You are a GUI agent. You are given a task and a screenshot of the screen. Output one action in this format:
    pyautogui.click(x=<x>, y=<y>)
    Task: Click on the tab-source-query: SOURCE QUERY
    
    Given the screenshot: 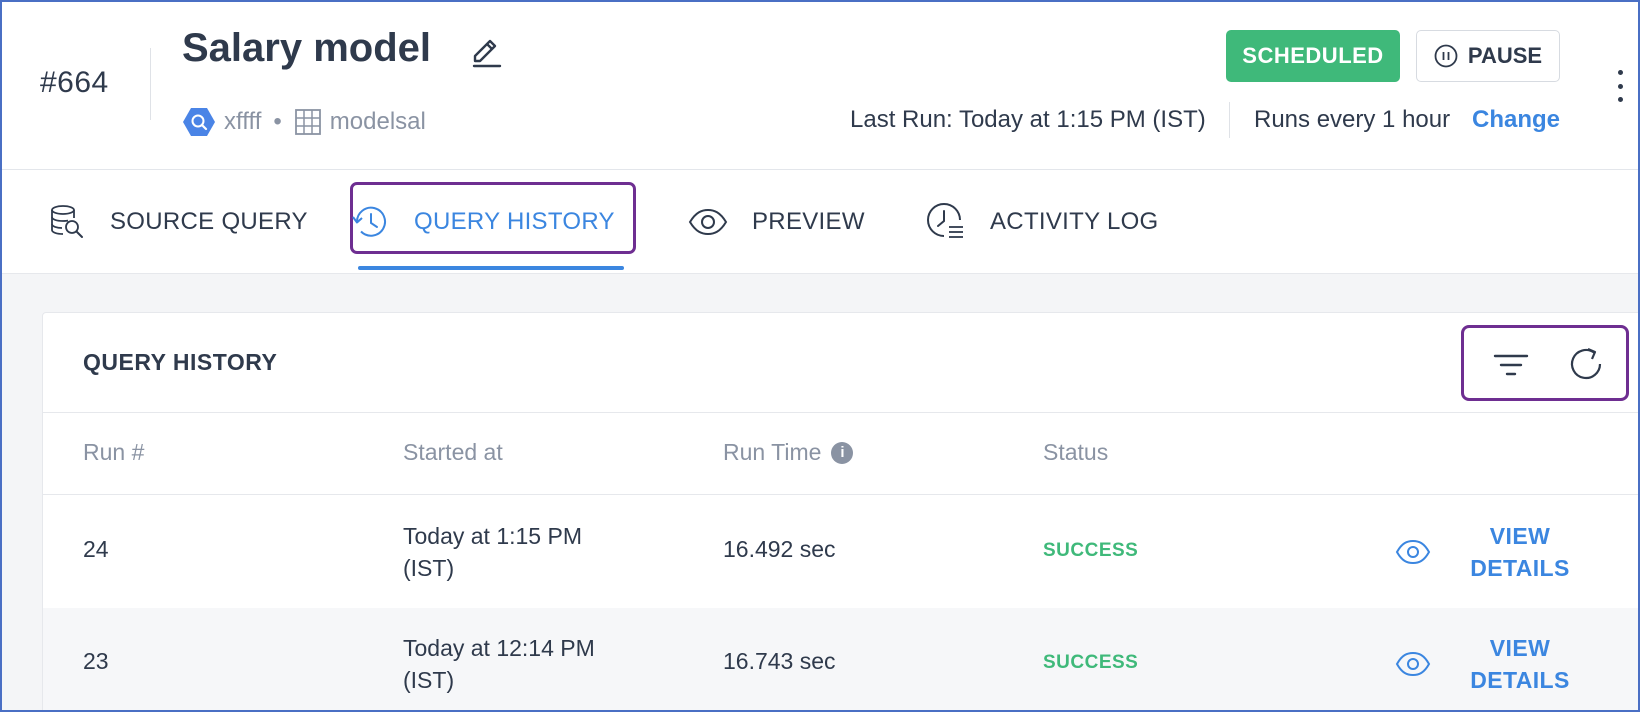 What is the action you would take?
    pyautogui.click(x=178, y=222)
    